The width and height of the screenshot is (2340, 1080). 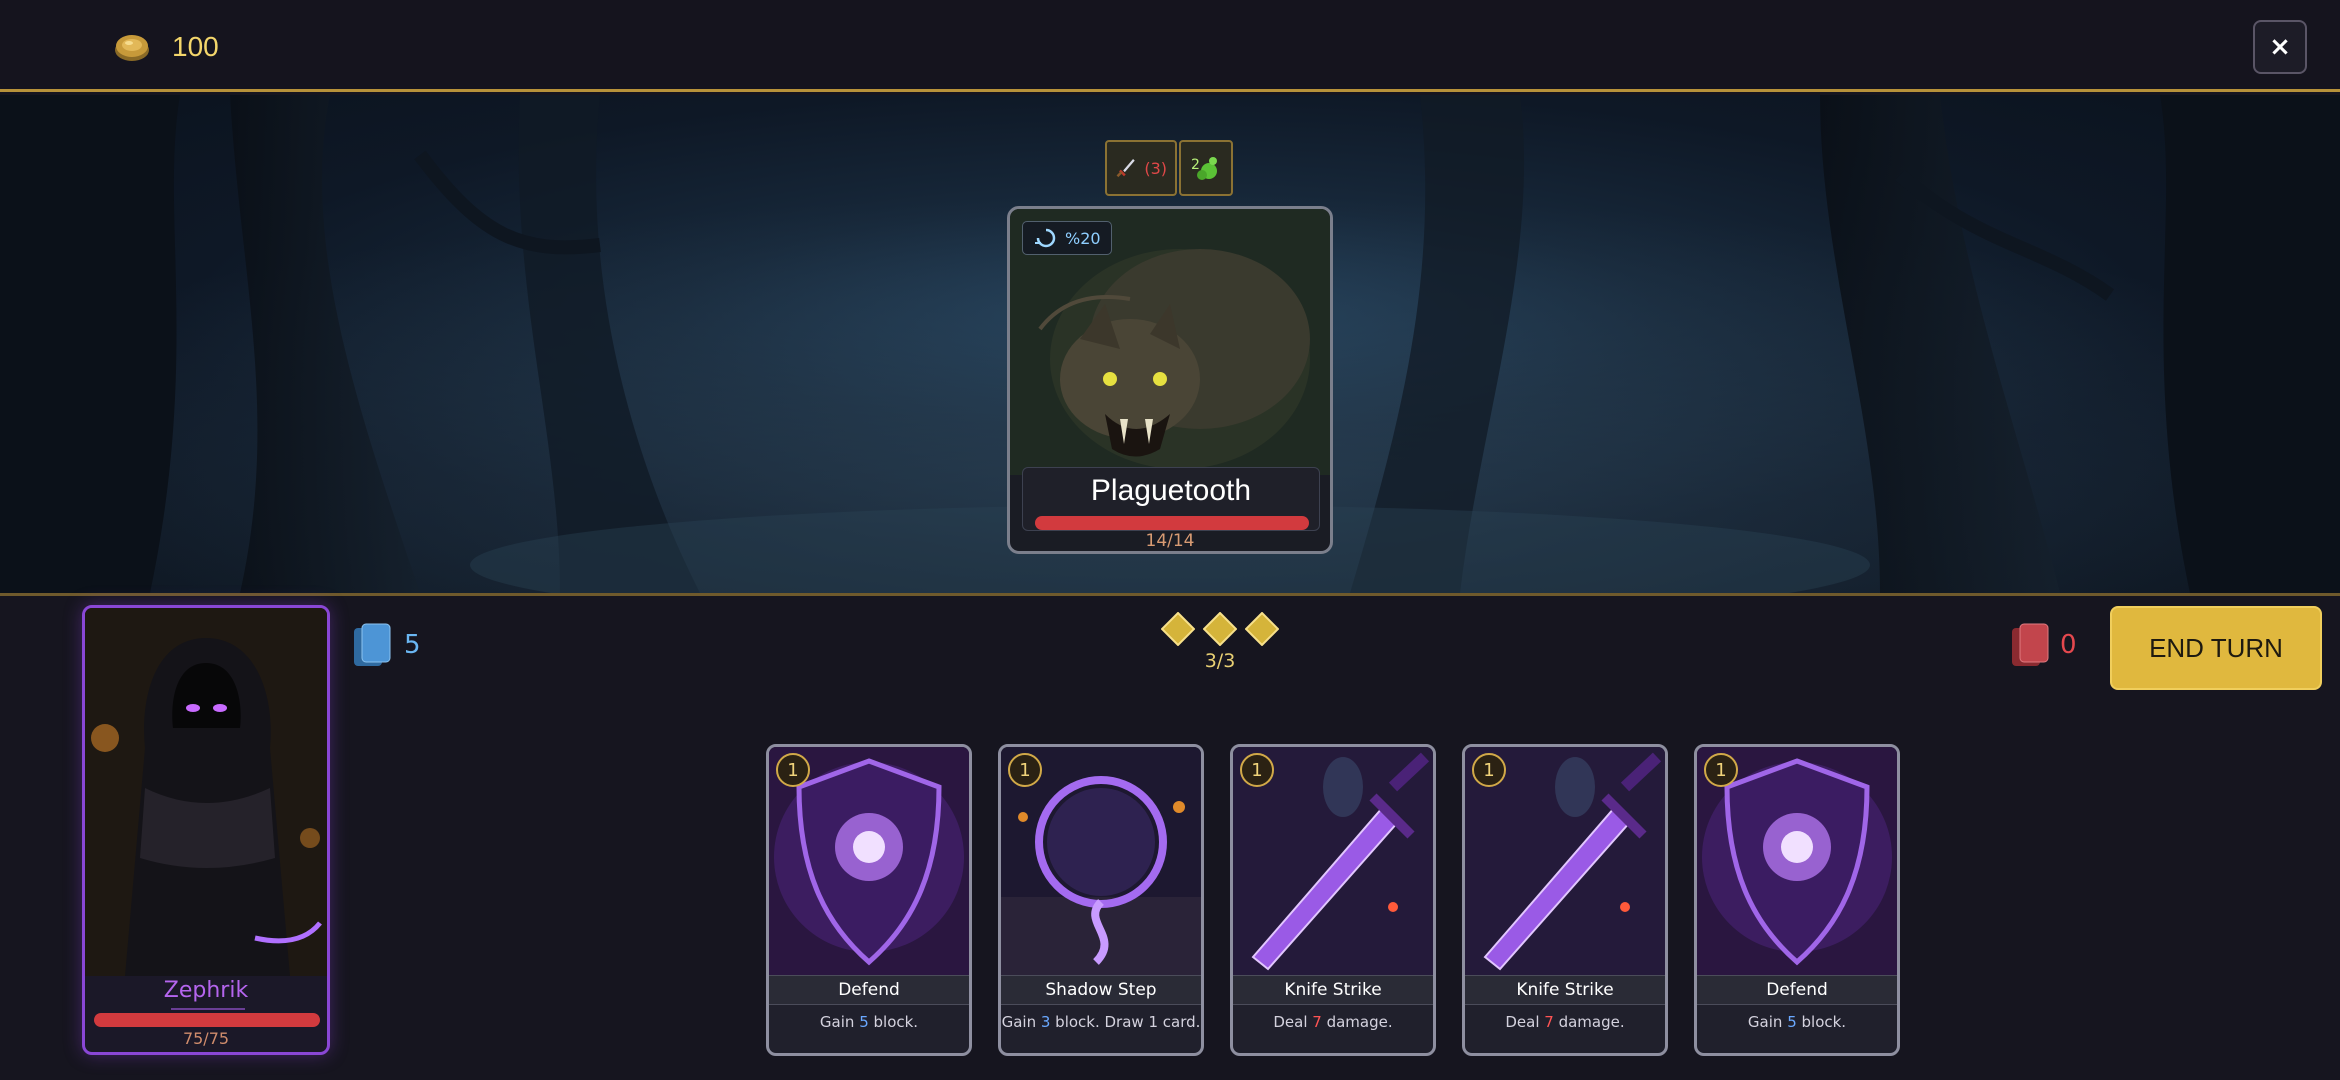 I want to click on gold-coin-icon, so click(x=132, y=48).